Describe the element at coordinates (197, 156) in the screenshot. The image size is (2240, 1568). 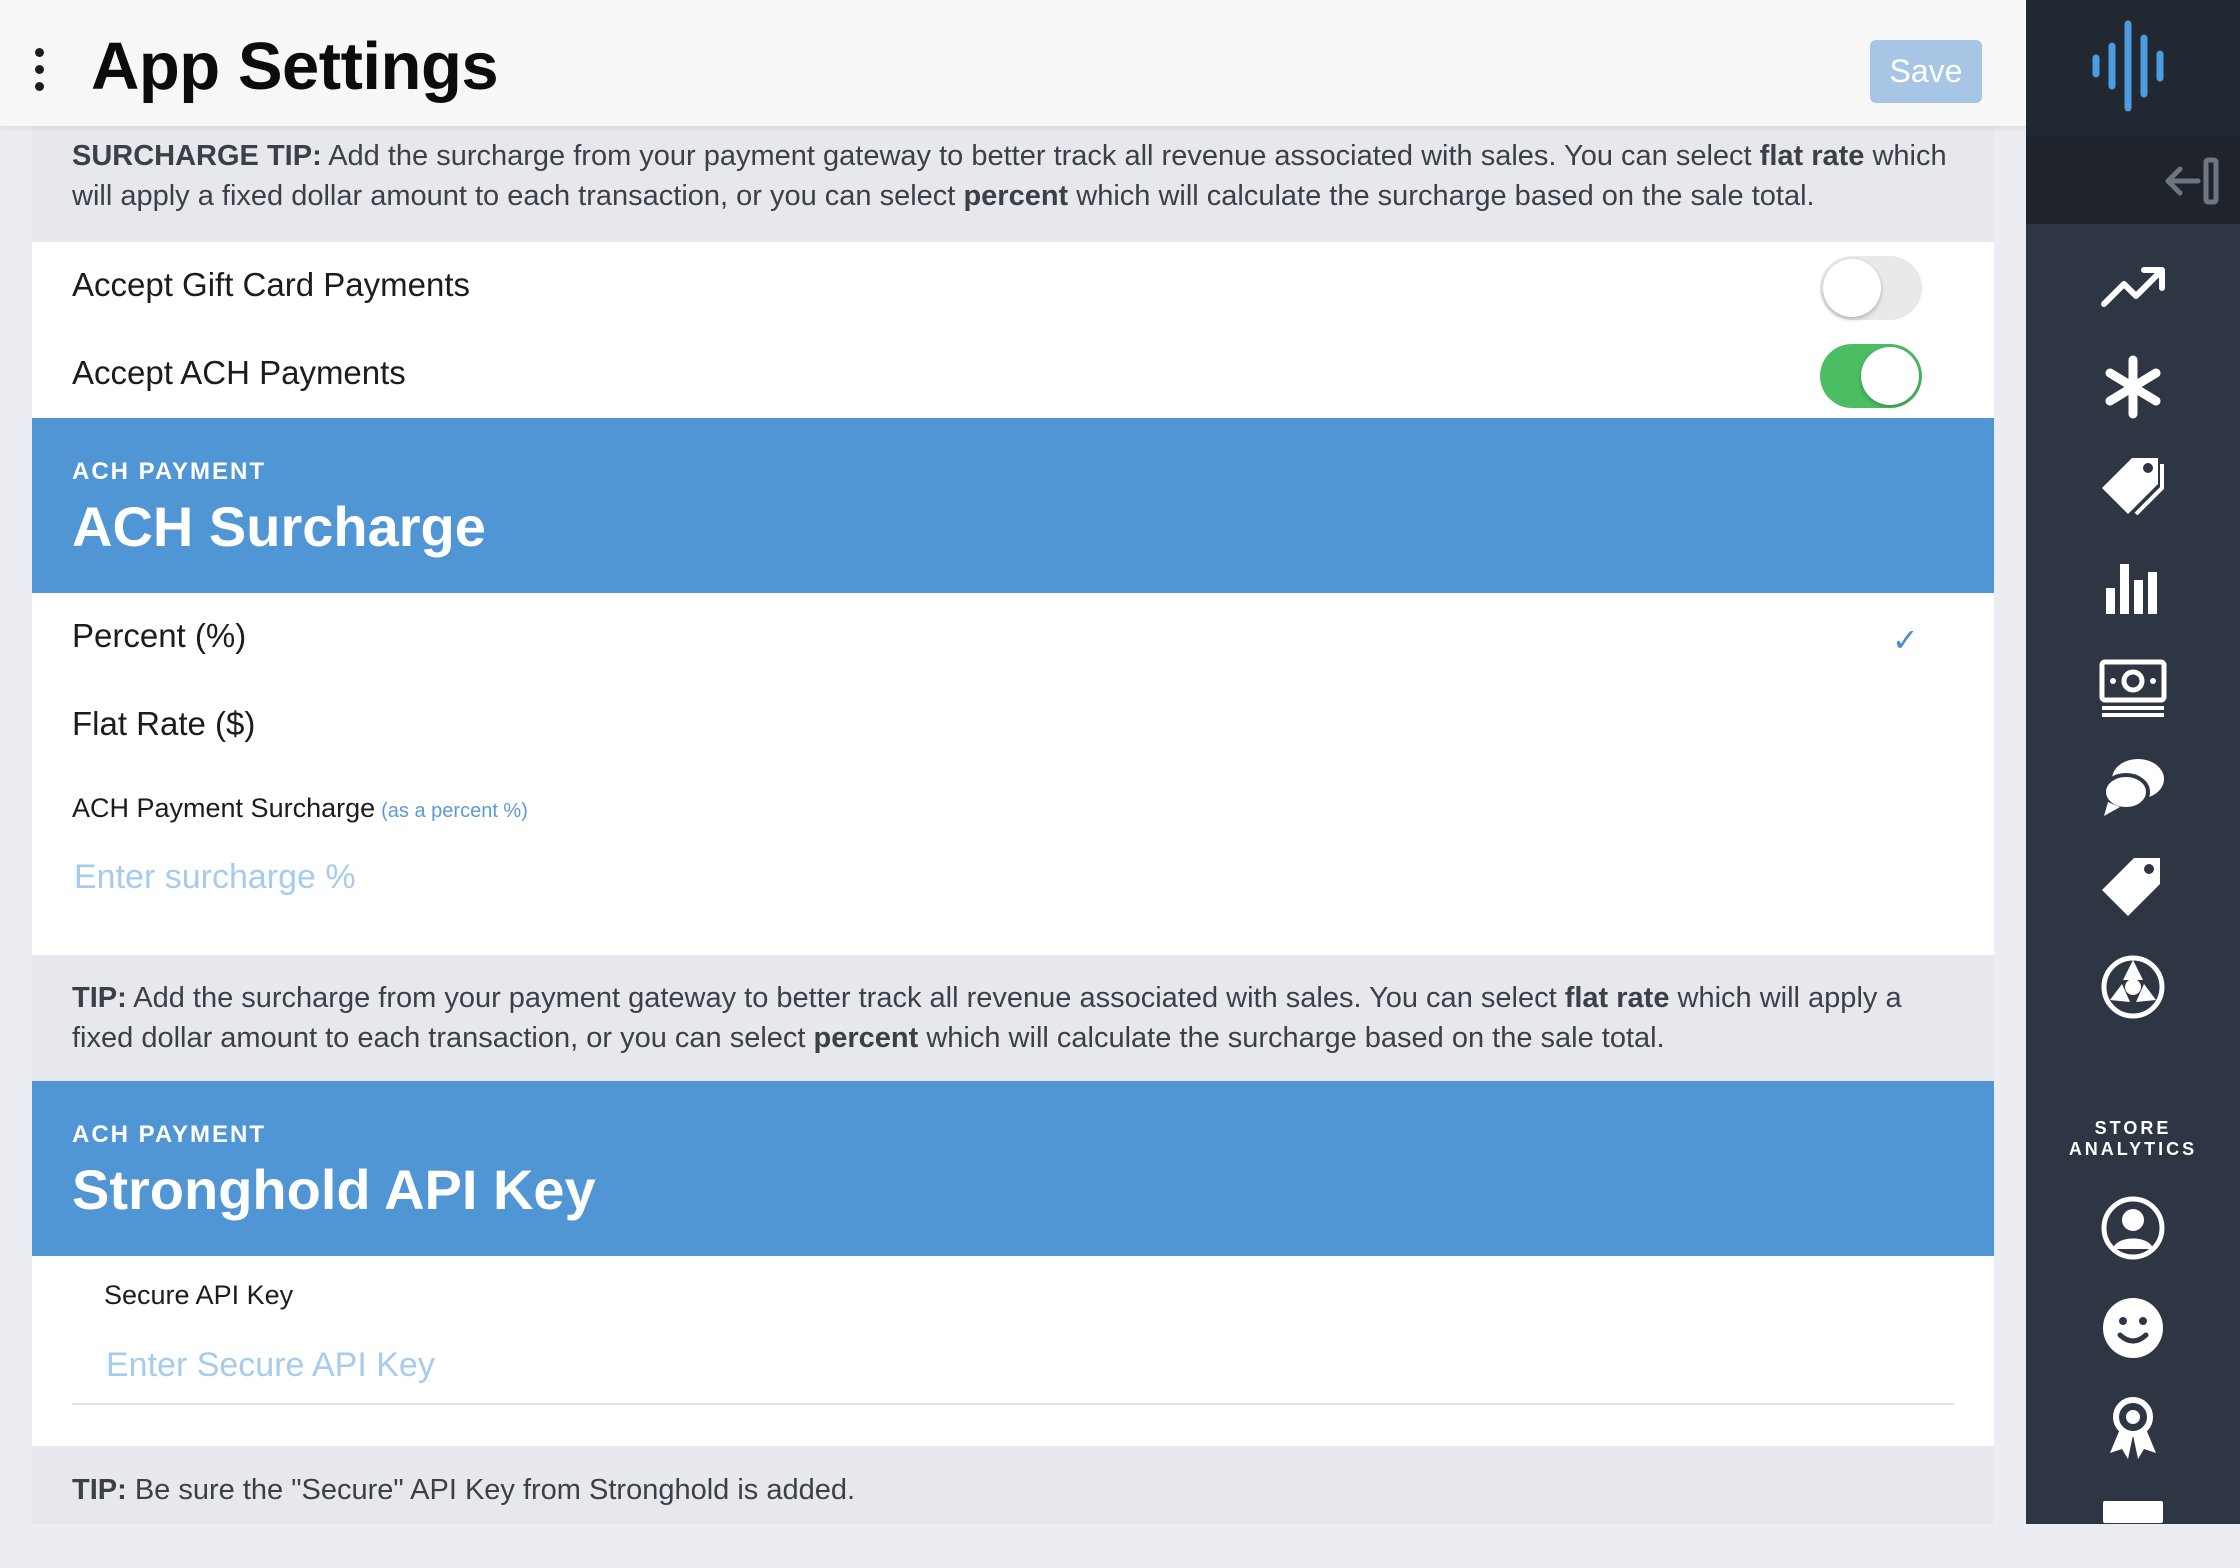
I see `surcharge-tip-lead: SURCHARGE TIP:` at that location.